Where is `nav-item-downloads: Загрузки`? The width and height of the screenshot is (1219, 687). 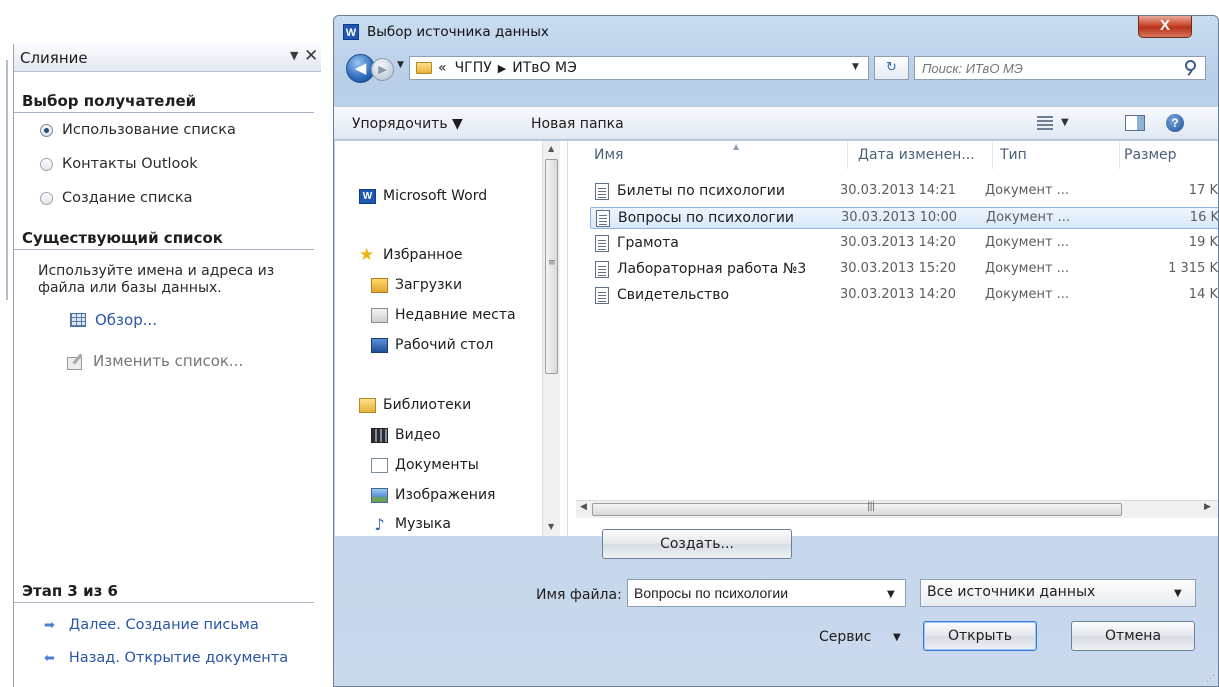 nav-item-downloads: Загрузки is located at coordinates (416, 285).